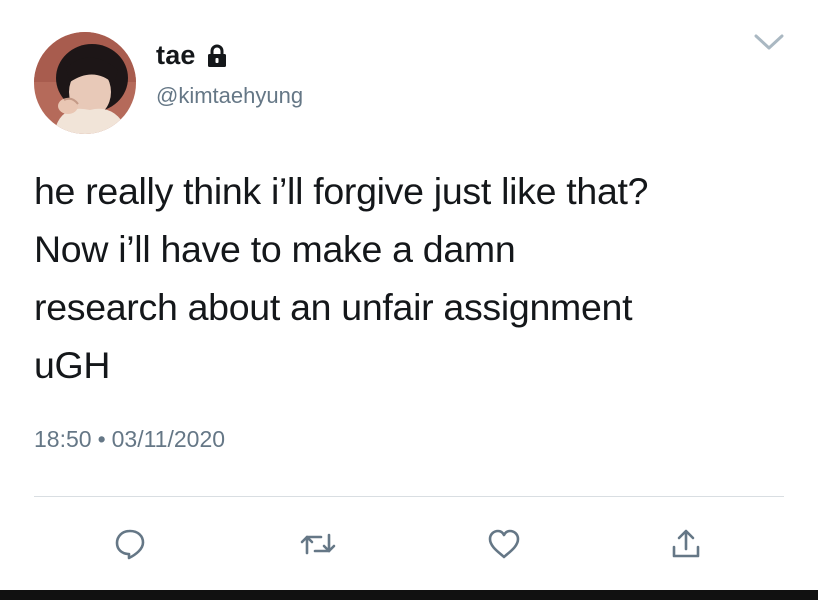 This screenshot has width=818, height=600. I want to click on display-name: tae, so click(176, 55).